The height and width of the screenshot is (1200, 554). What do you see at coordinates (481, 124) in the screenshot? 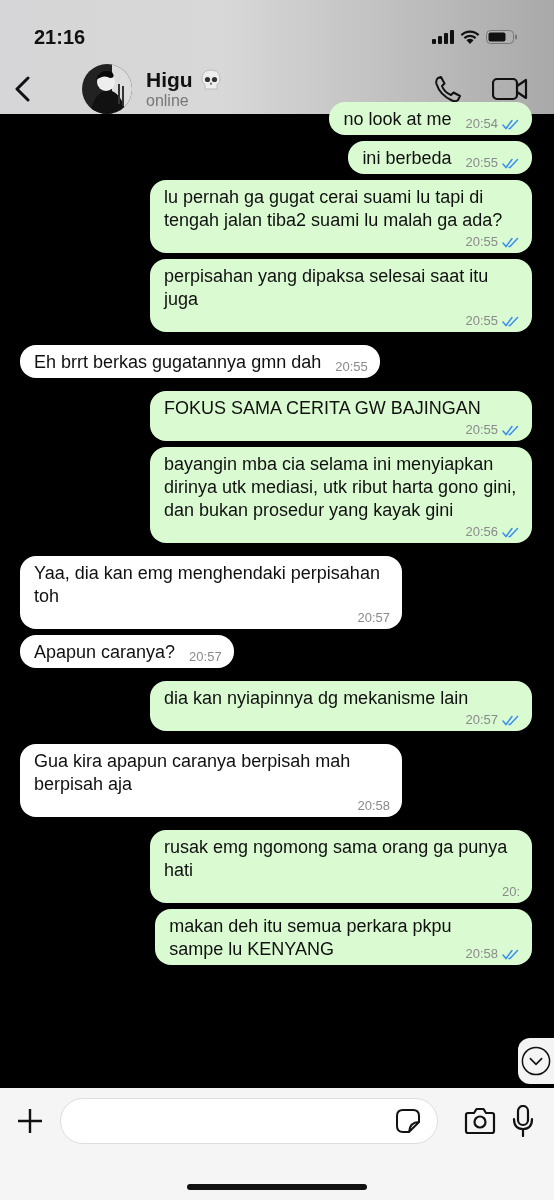
I see `message-time: 20:54` at bounding box center [481, 124].